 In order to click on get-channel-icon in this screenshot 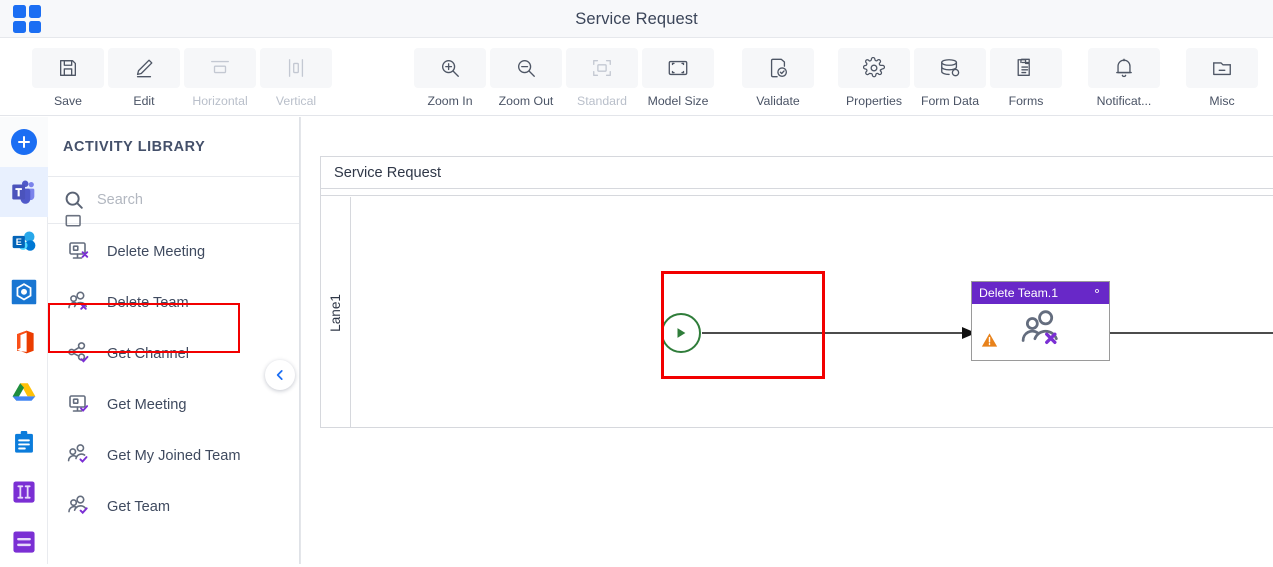, I will do `click(80, 354)`.